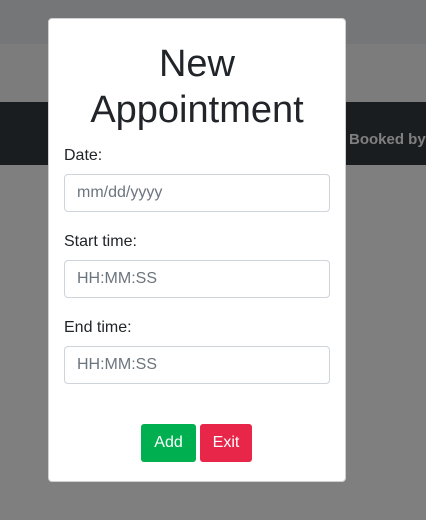 The image size is (426, 520). What do you see at coordinates (98, 327) in the screenshot?
I see `end-time-label: End time:` at bounding box center [98, 327].